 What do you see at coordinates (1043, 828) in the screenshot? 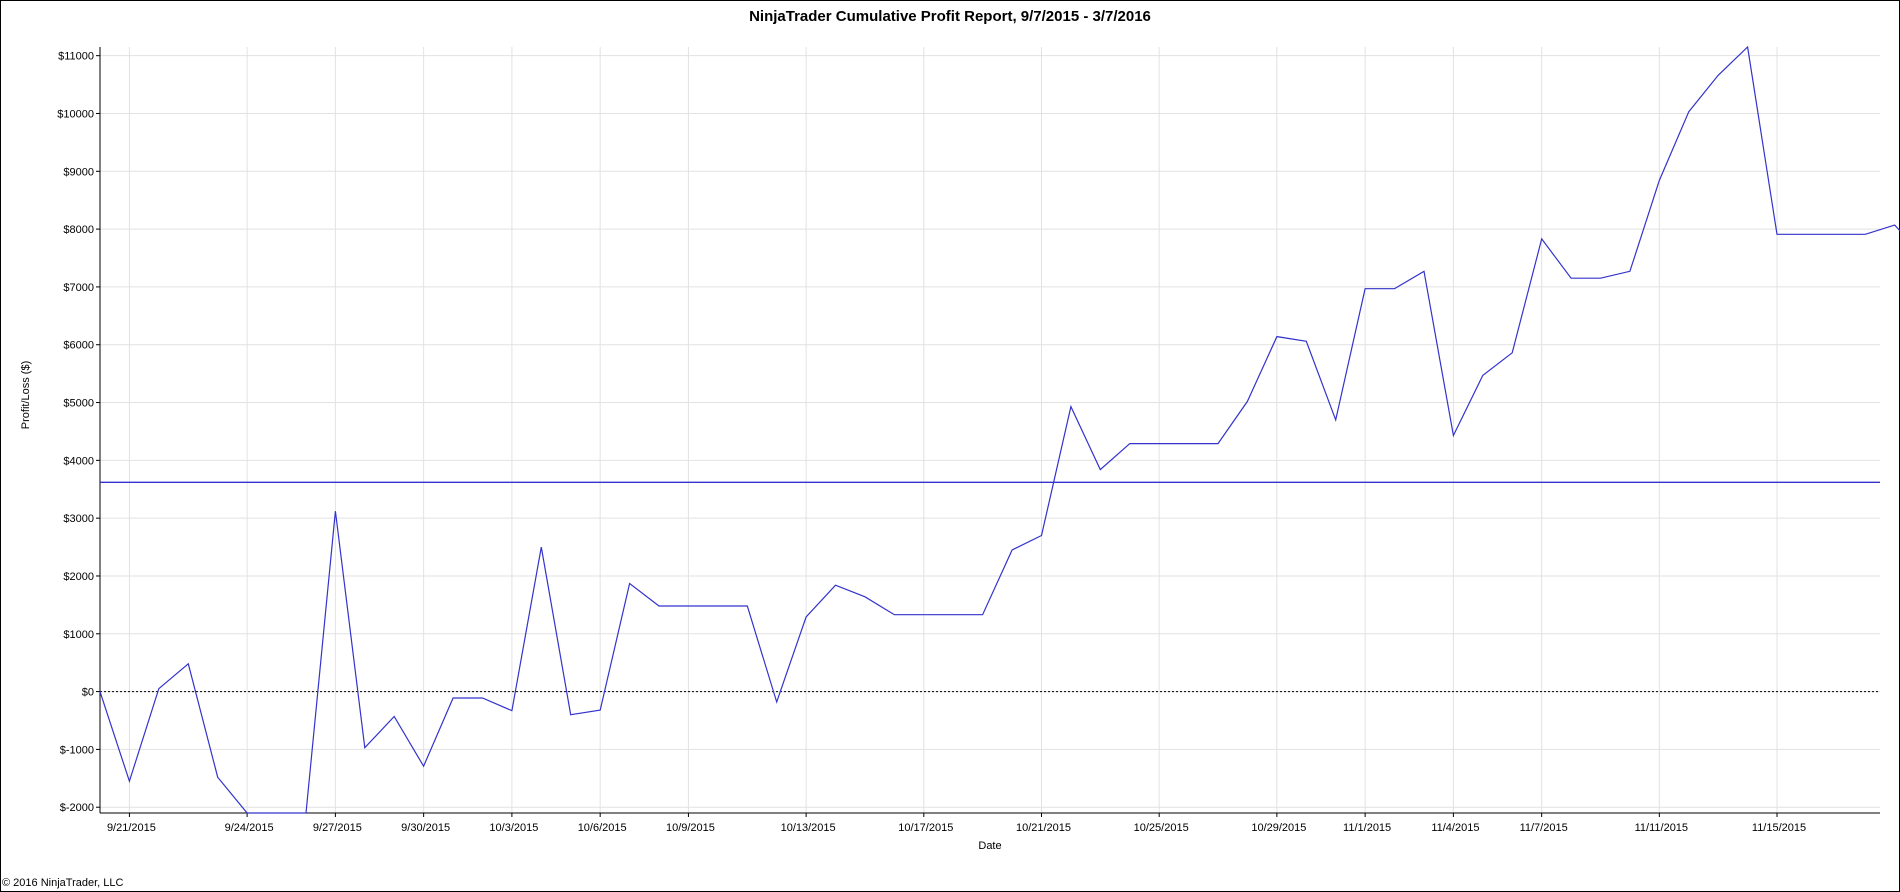
I see `x-tick-label: 10/21/2015` at bounding box center [1043, 828].